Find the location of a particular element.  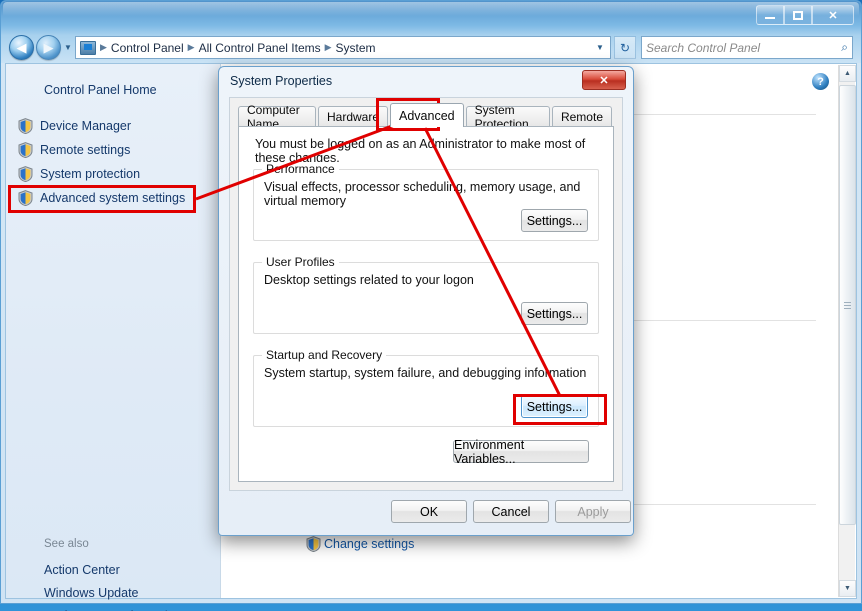

help-icon: ? is located at coordinates (820, 81).